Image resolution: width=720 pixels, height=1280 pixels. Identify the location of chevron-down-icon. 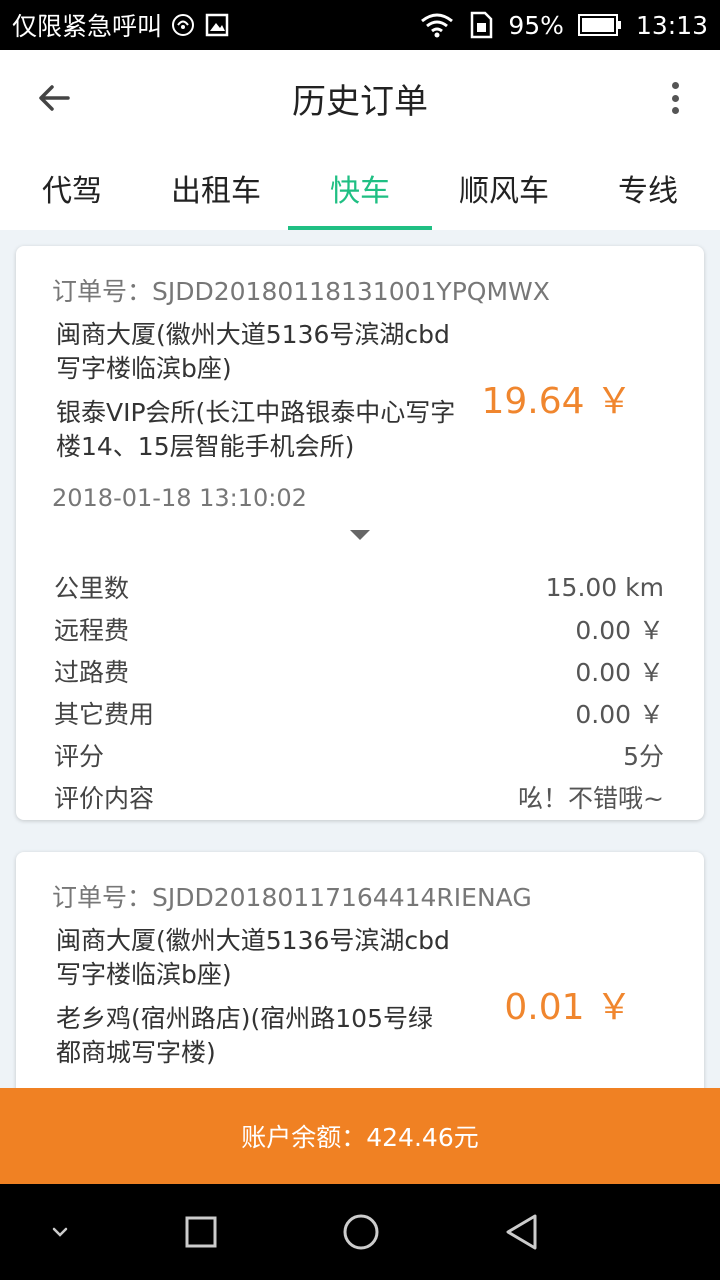
(60, 1232).